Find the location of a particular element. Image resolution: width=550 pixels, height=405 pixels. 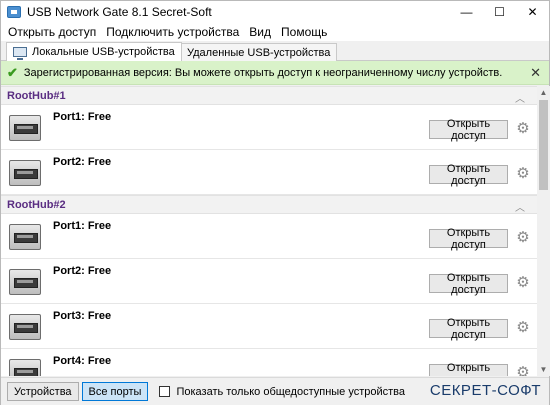

menu-share: Открыть доступ is located at coordinates (52, 32).